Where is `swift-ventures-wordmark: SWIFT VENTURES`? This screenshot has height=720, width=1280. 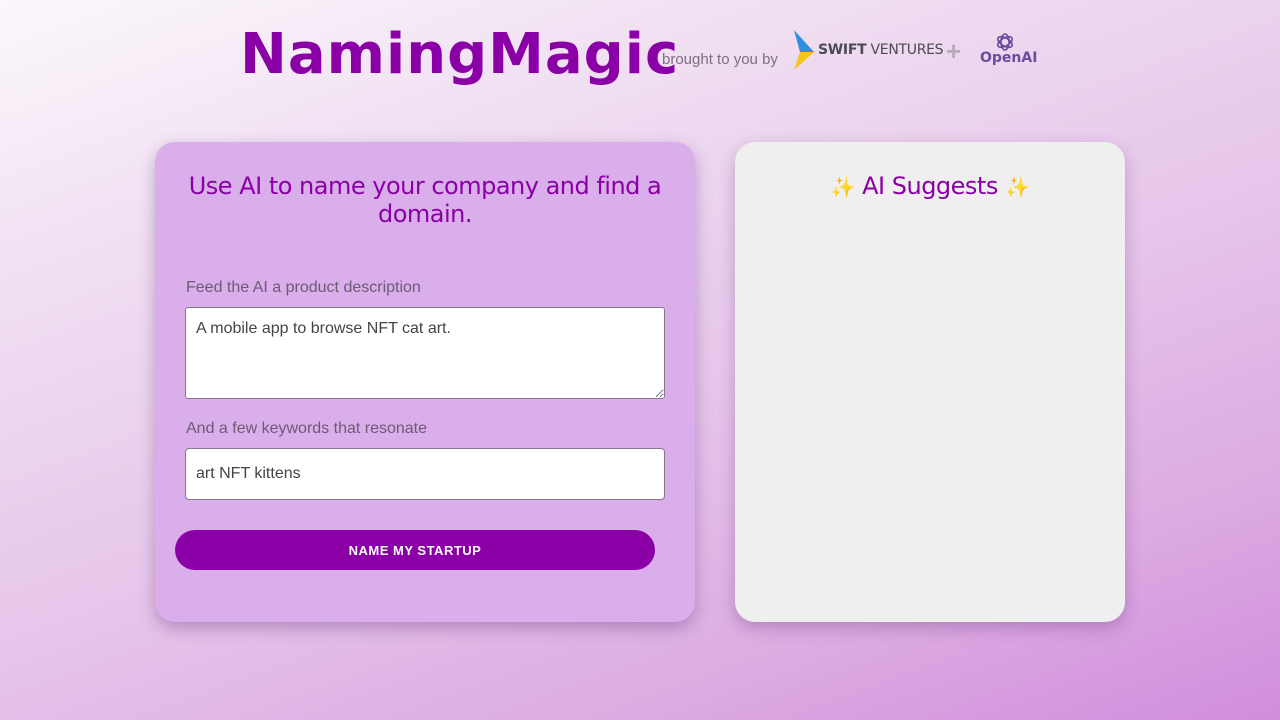 swift-ventures-wordmark: SWIFT VENTURES is located at coordinates (881, 50).